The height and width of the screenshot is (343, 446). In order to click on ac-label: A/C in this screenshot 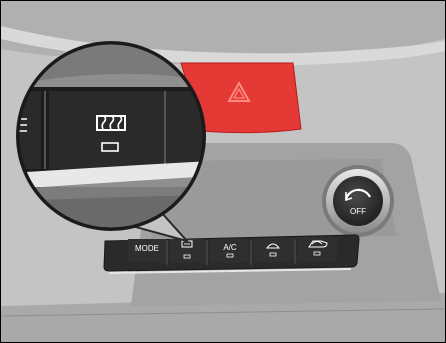, I will do `click(230, 247)`.